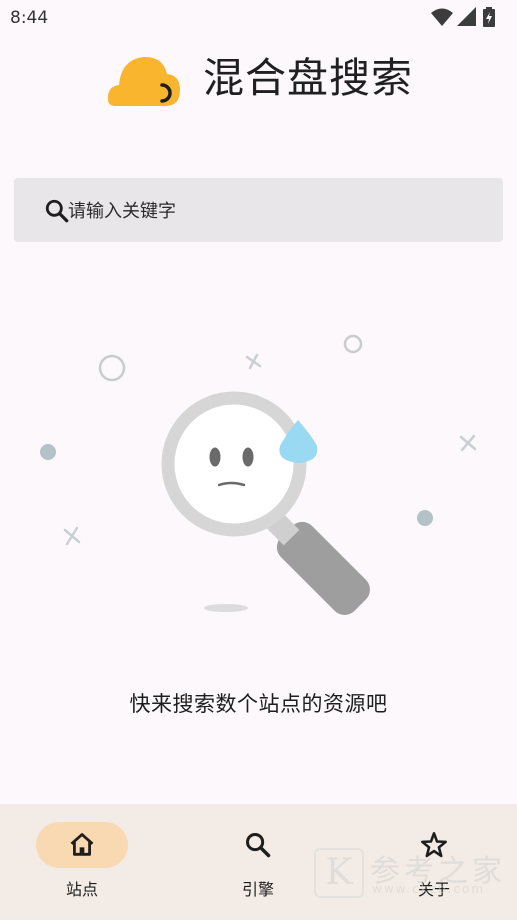 The image size is (517, 920). What do you see at coordinates (226, 608) in the screenshot?
I see `shadow` at bounding box center [226, 608].